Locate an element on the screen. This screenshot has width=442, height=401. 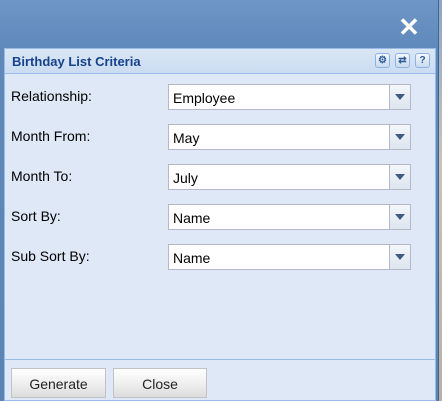
gear-icon: ⚙ is located at coordinates (382, 60).